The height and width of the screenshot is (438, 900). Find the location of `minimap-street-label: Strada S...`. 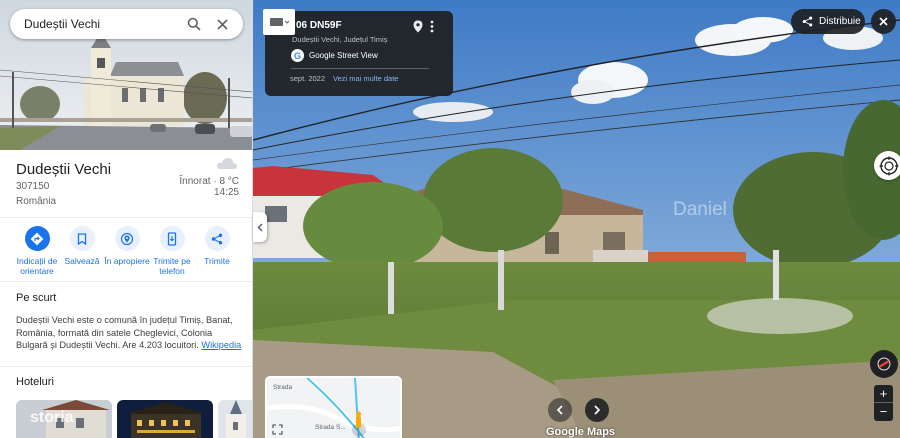

minimap-street-label: Strada S... is located at coordinates (330, 427).